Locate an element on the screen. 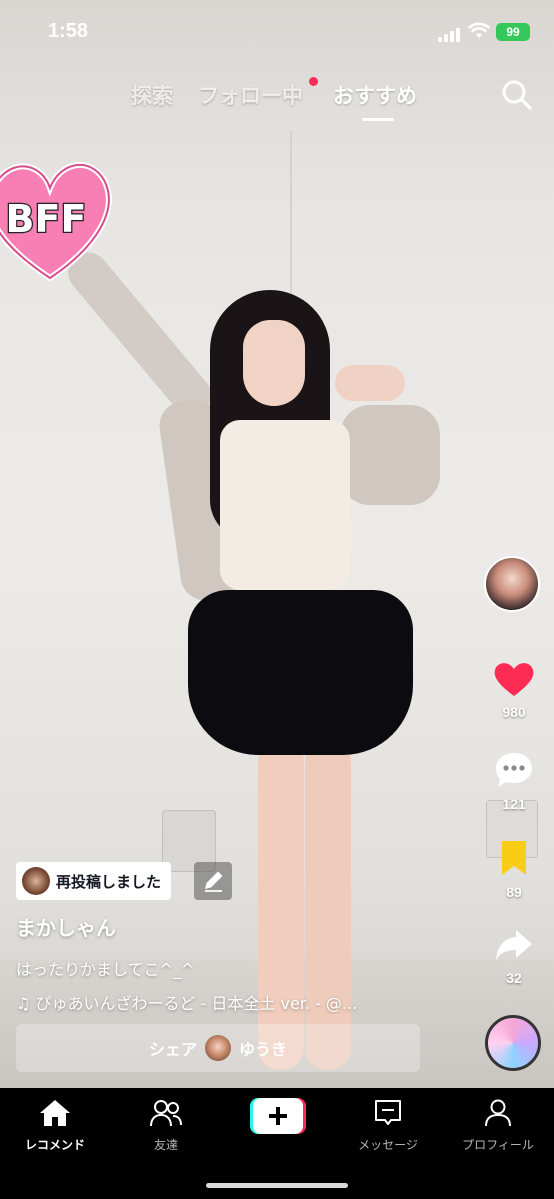 The image size is (554, 1199). friends-icon is located at coordinates (166, 1113).